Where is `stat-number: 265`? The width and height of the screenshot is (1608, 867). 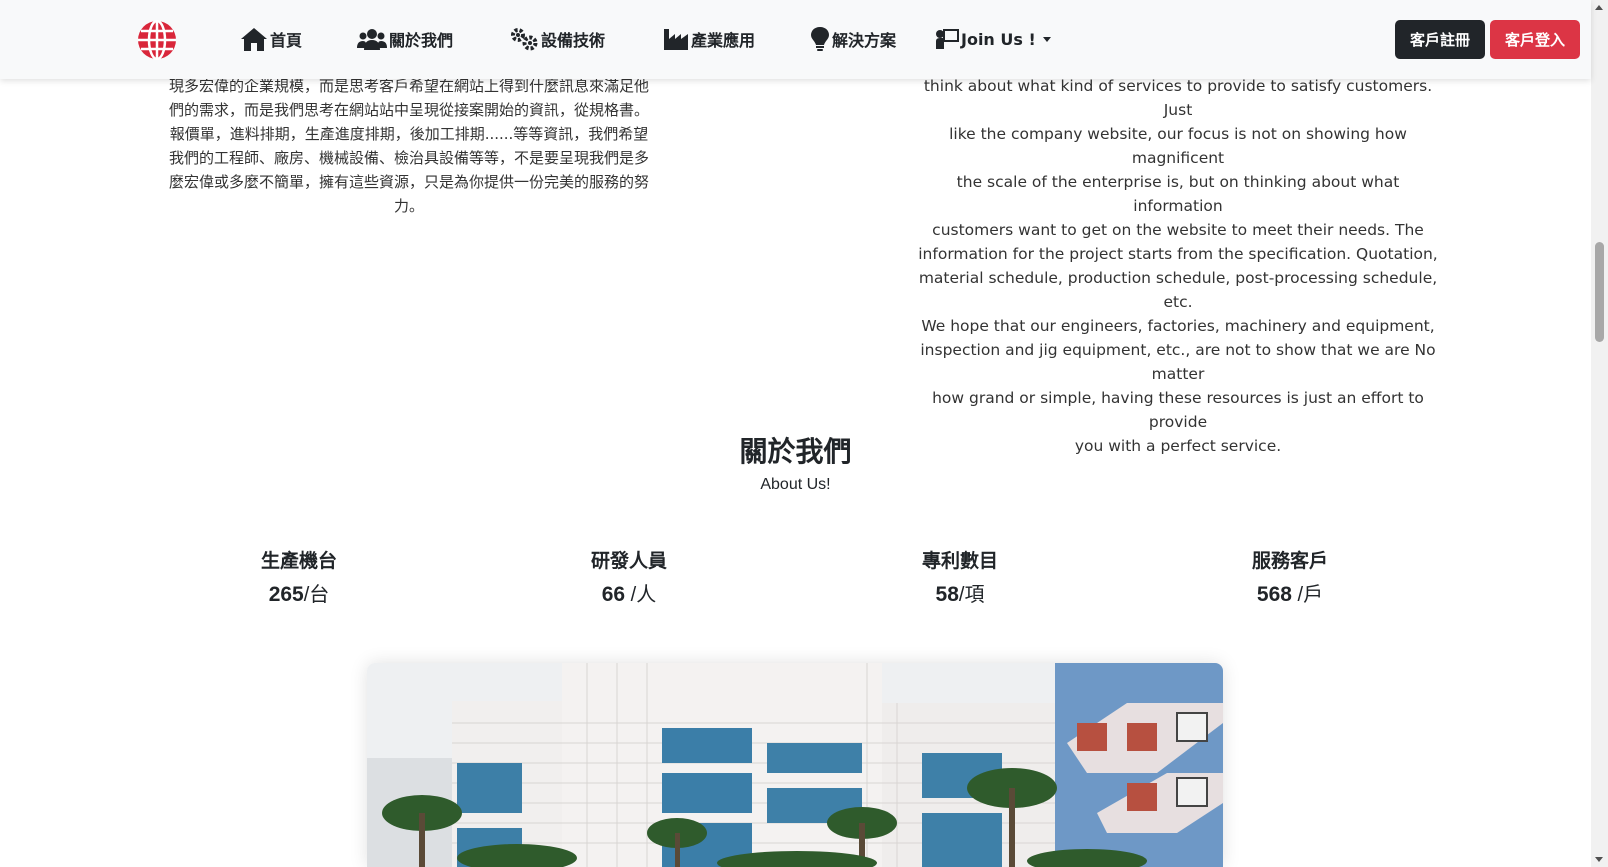
stat-number: 265 is located at coordinates (286, 594).